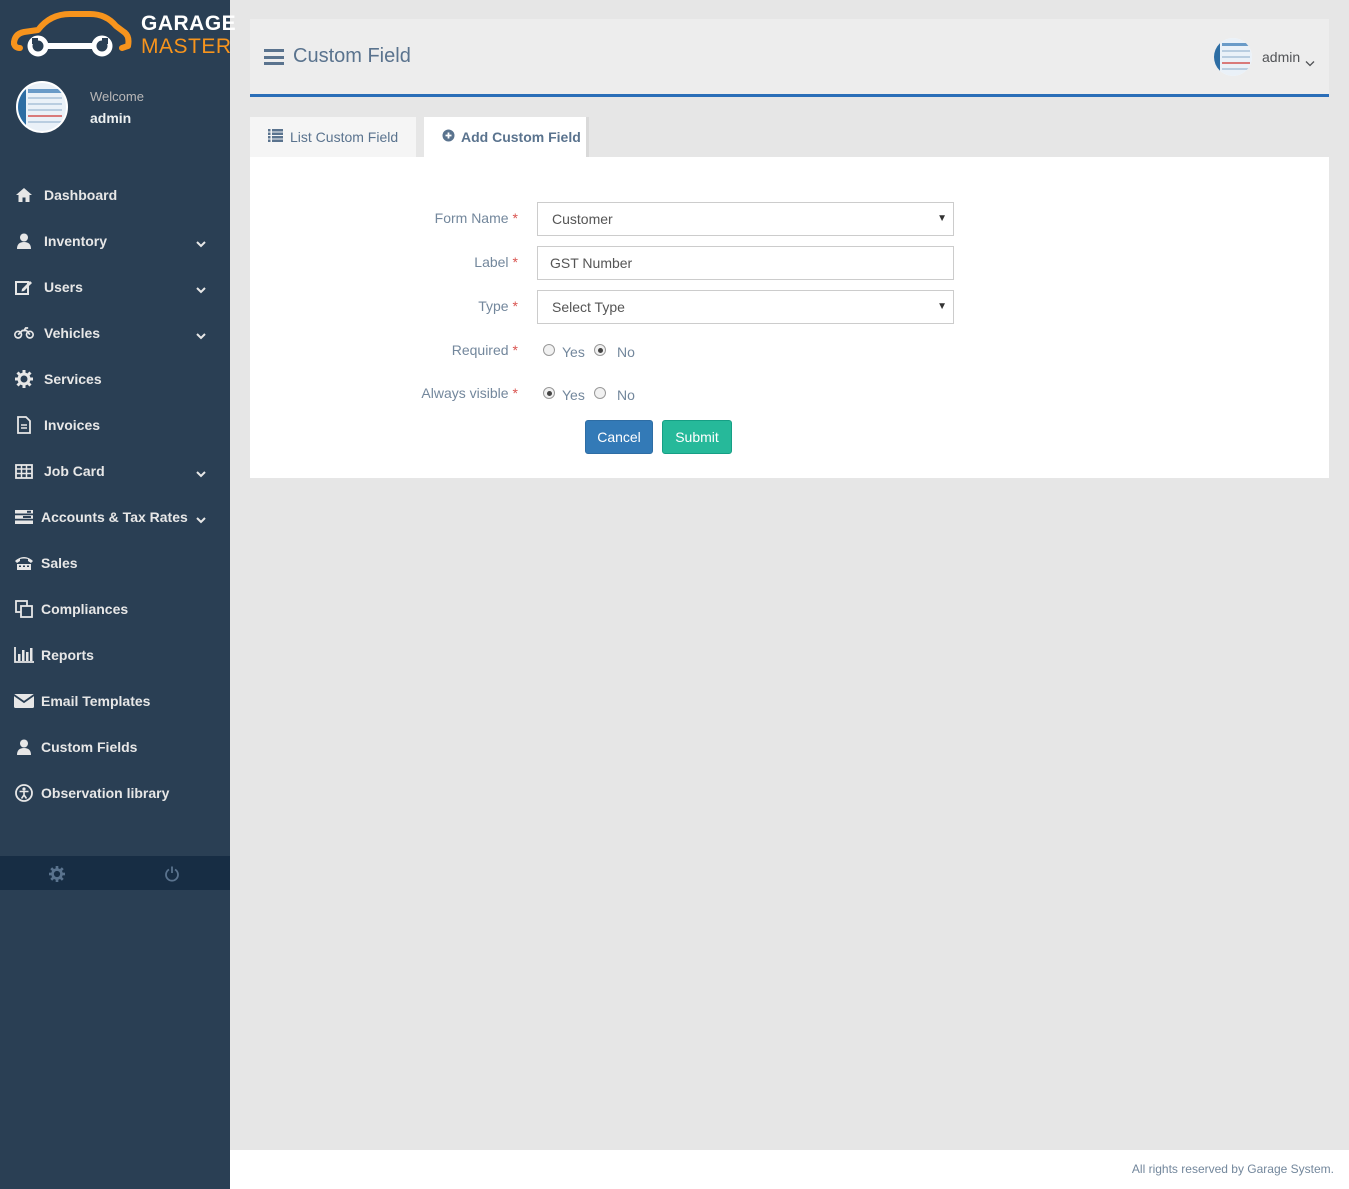 The height and width of the screenshot is (1189, 1349). Describe the element at coordinates (1232, 1169) in the screenshot. I see `copyright-text: All rights reserved by Garage System.` at that location.